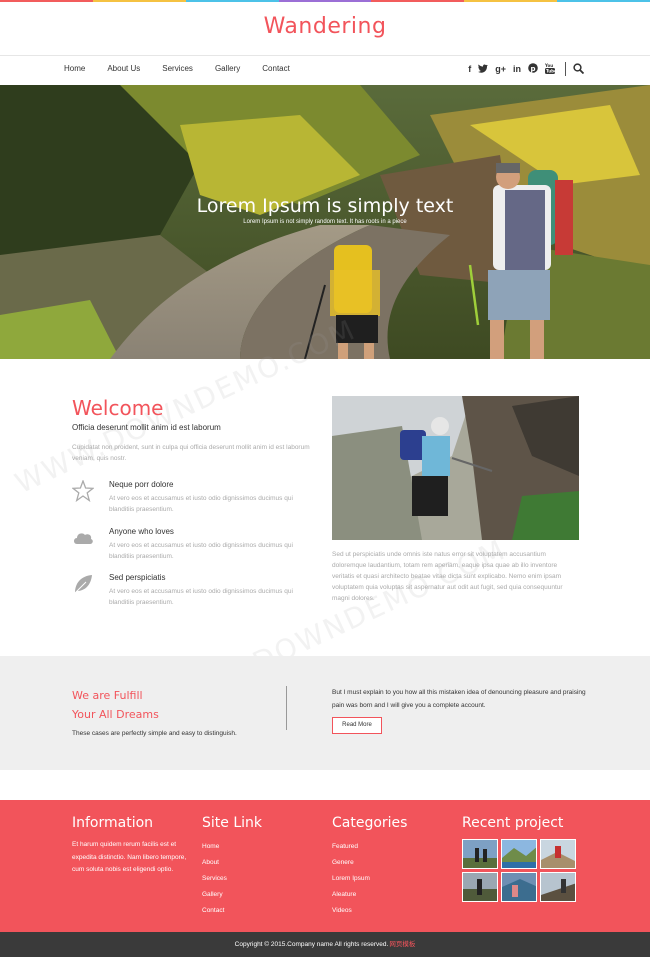 This screenshot has width=650, height=957. Describe the element at coordinates (177, 68) in the screenshot. I see `nav-item-services: Services` at that location.